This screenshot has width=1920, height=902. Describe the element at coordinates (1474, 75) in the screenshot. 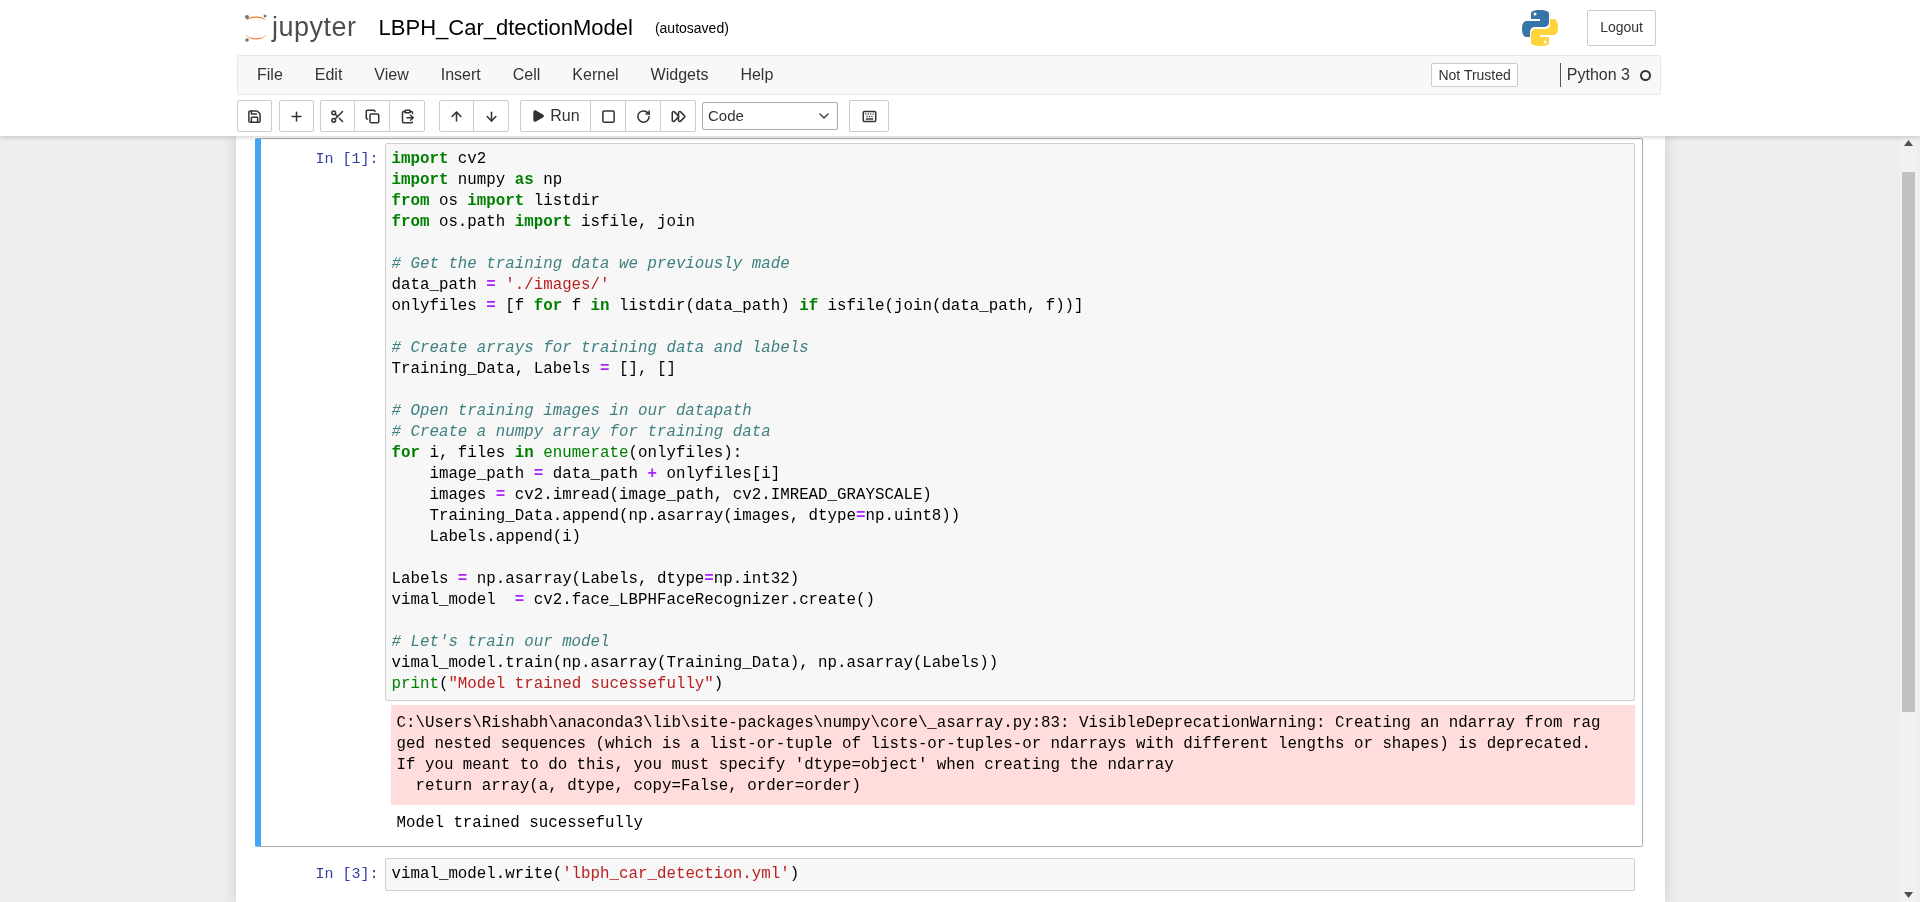

I see `trust-button: Not Trusted` at that location.